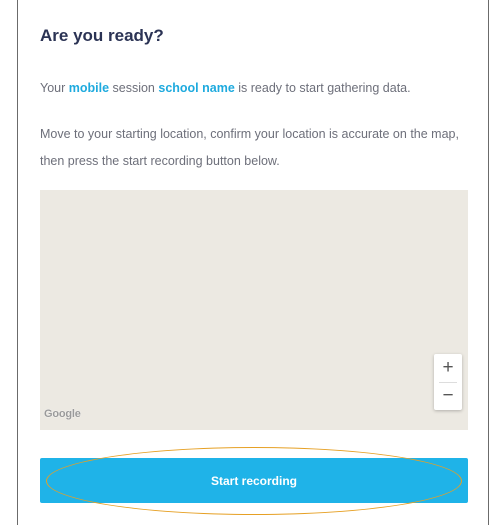 The height and width of the screenshot is (525, 496). What do you see at coordinates (54, 88) in the screenshot?
I see `intro-prefix: Your` at bounding box center [54, 88].